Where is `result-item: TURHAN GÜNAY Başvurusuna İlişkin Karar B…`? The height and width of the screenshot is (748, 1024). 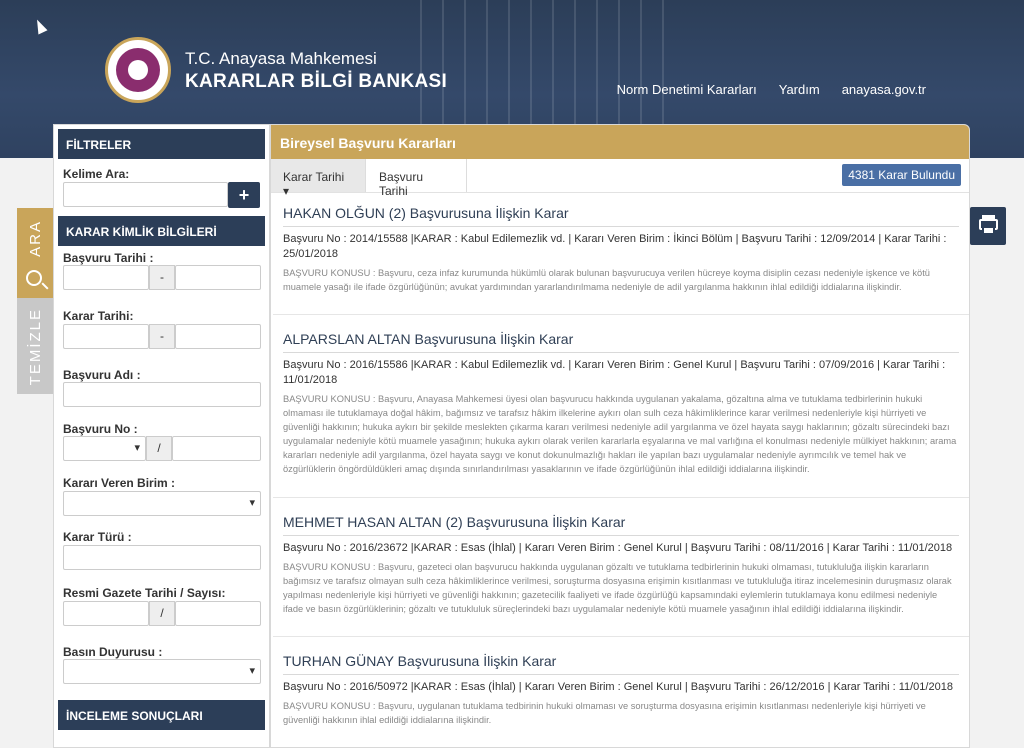 result-item: TURHAN GÜNAY Başvurusuna İlişkin Karar B… is located at coordinates (621, 690).